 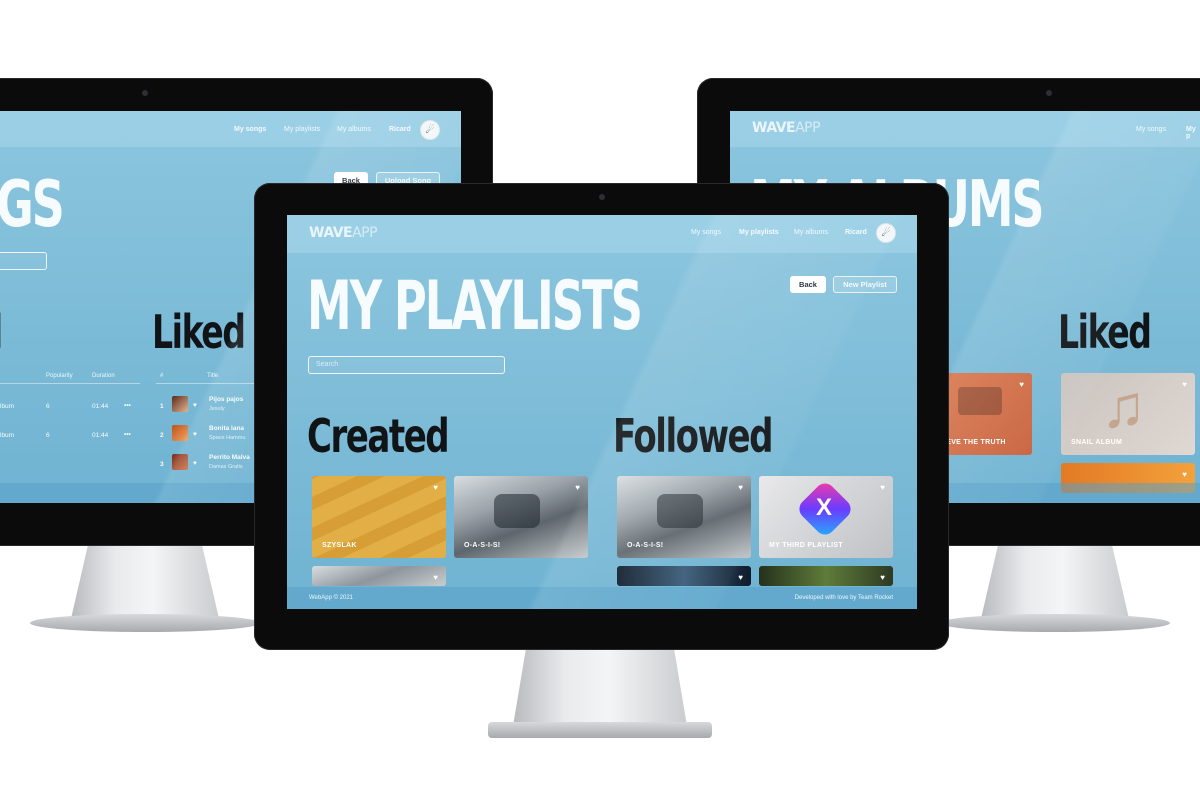 What do you see at coordinates (965, 129) in the screenshot?
I see `right-navbar: WAVEAPP My songs My p` at bounding box center [965, 129].